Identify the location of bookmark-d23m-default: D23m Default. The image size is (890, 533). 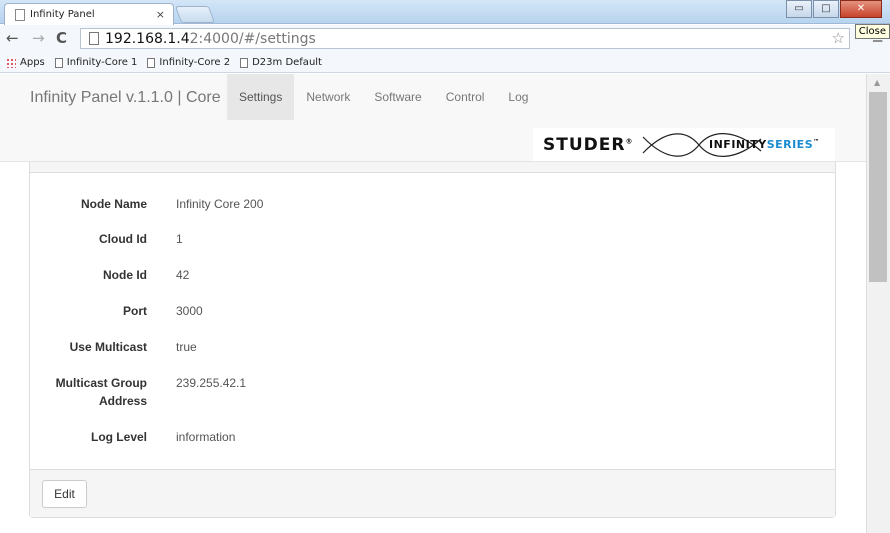
(281, 62).